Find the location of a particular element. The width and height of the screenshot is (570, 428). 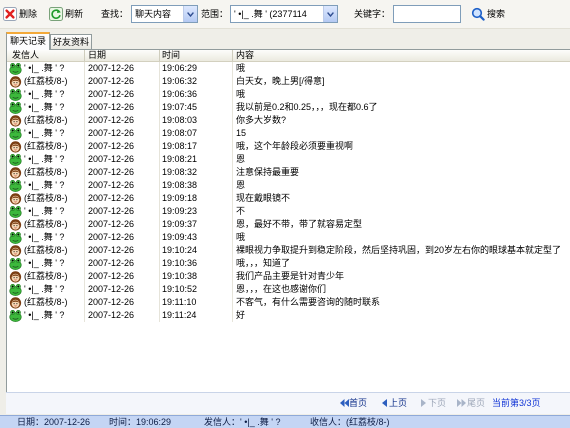

column-header-sender: 发信人 is located at coordinates (46, 55).